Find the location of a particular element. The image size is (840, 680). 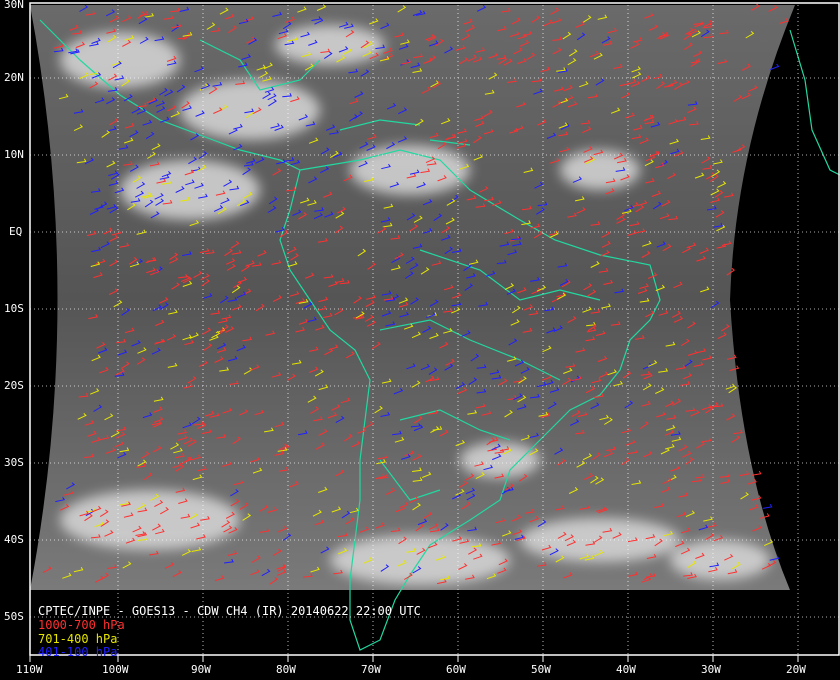

lon-label-20w: 20W is located at coordinates (796, 669).